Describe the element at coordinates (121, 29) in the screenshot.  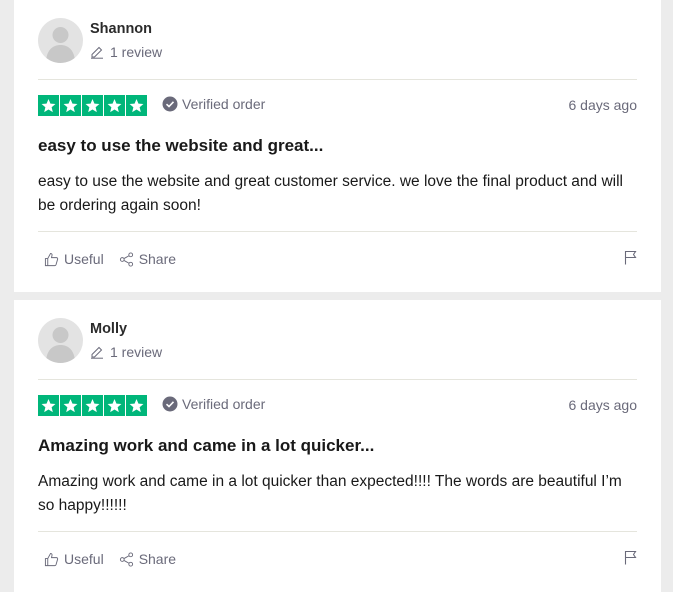
I see `reviewer-name: Shannon` at that location.